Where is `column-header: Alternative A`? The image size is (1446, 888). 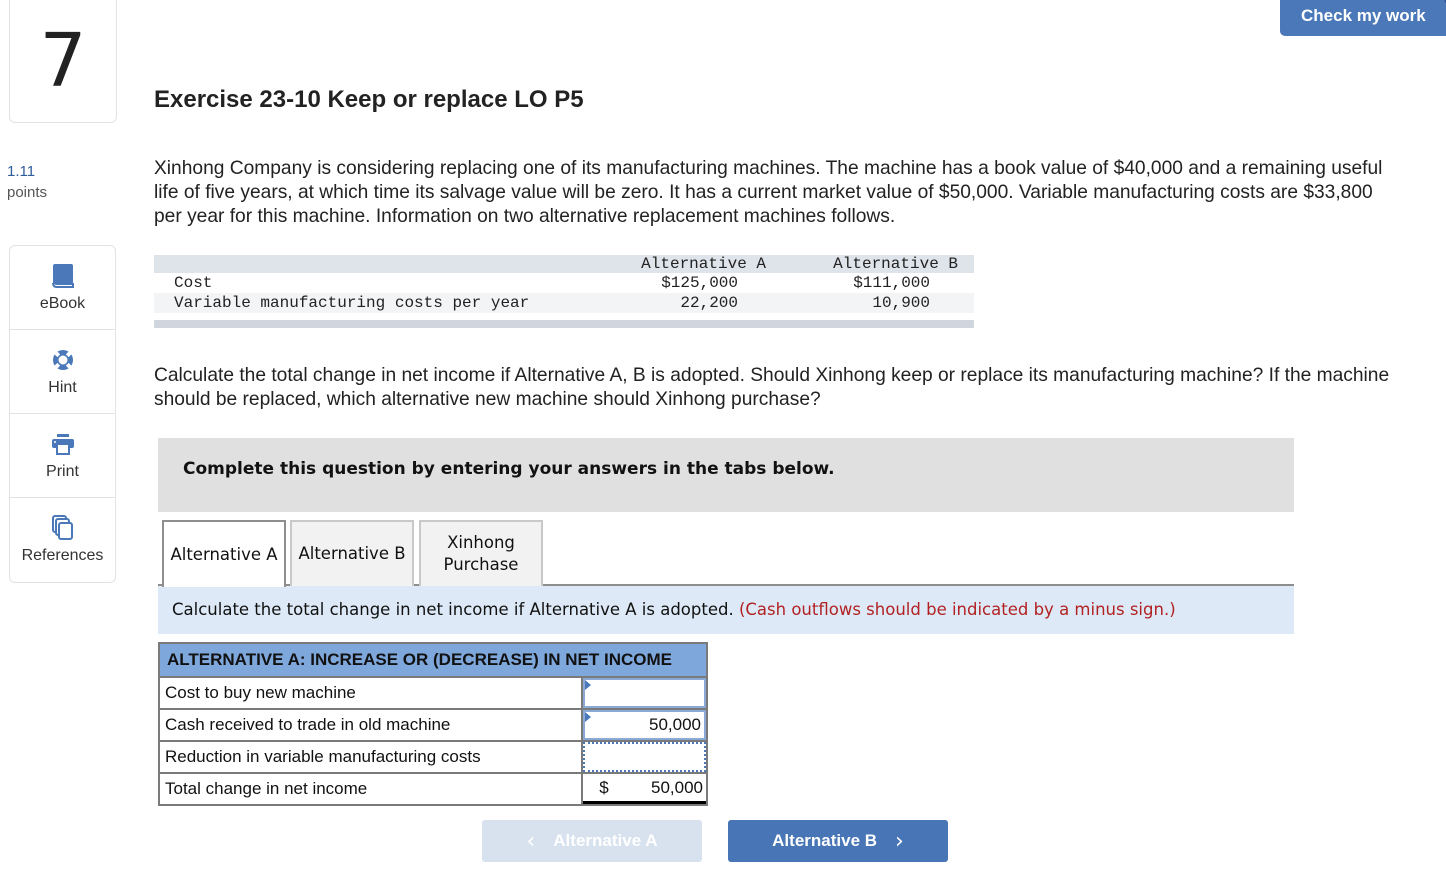
column-header: Alternative A is located at coordinates (703, 264).